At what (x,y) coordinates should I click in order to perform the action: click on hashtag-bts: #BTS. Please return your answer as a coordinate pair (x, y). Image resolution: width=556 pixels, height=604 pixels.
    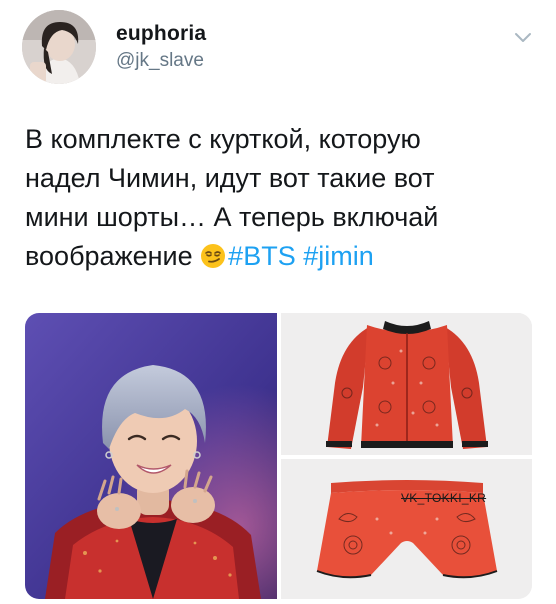
    Looking at the image, I should click on (262, 256).